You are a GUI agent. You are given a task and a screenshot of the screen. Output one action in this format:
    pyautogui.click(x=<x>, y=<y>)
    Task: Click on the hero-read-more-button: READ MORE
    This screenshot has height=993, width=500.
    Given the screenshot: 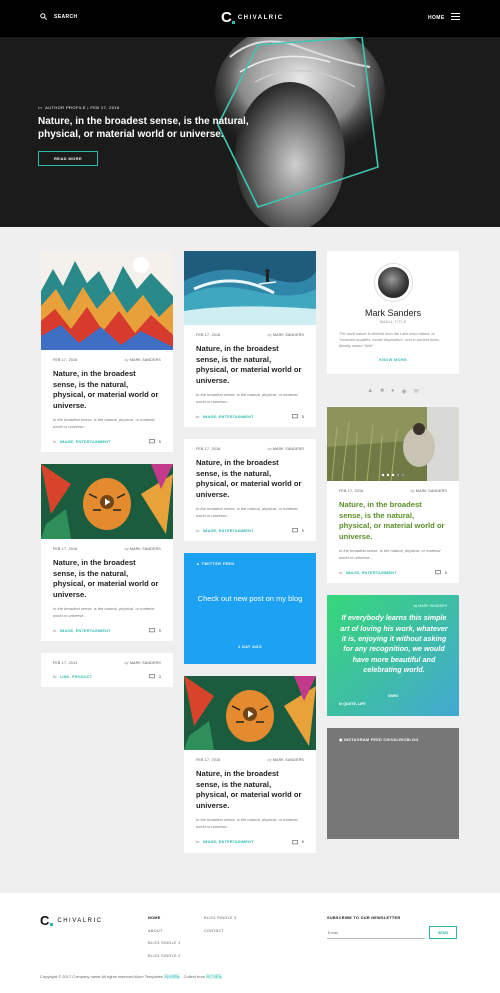 What is the action you would take?
    pyautogui.click(x=68, y=158)
    